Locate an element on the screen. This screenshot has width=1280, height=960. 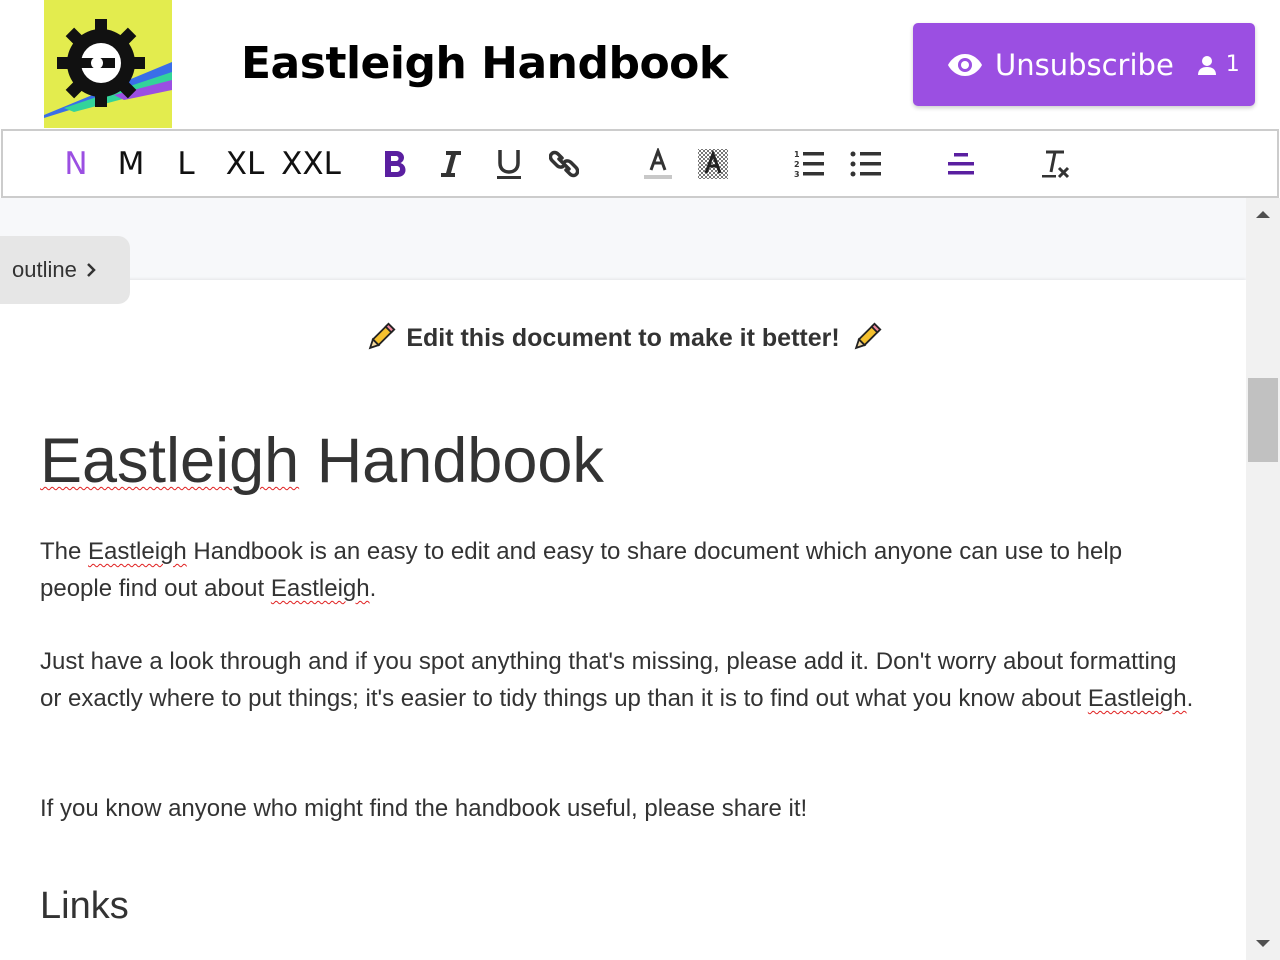
document-title: Eastleigh Handbook is located at coordinates (322, 461).